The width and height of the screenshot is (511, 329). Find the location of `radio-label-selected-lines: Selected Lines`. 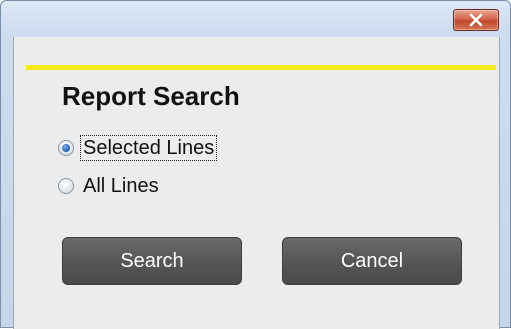

radio-label-selected-lines: Selected Lines is located at coordinates (148, 148).